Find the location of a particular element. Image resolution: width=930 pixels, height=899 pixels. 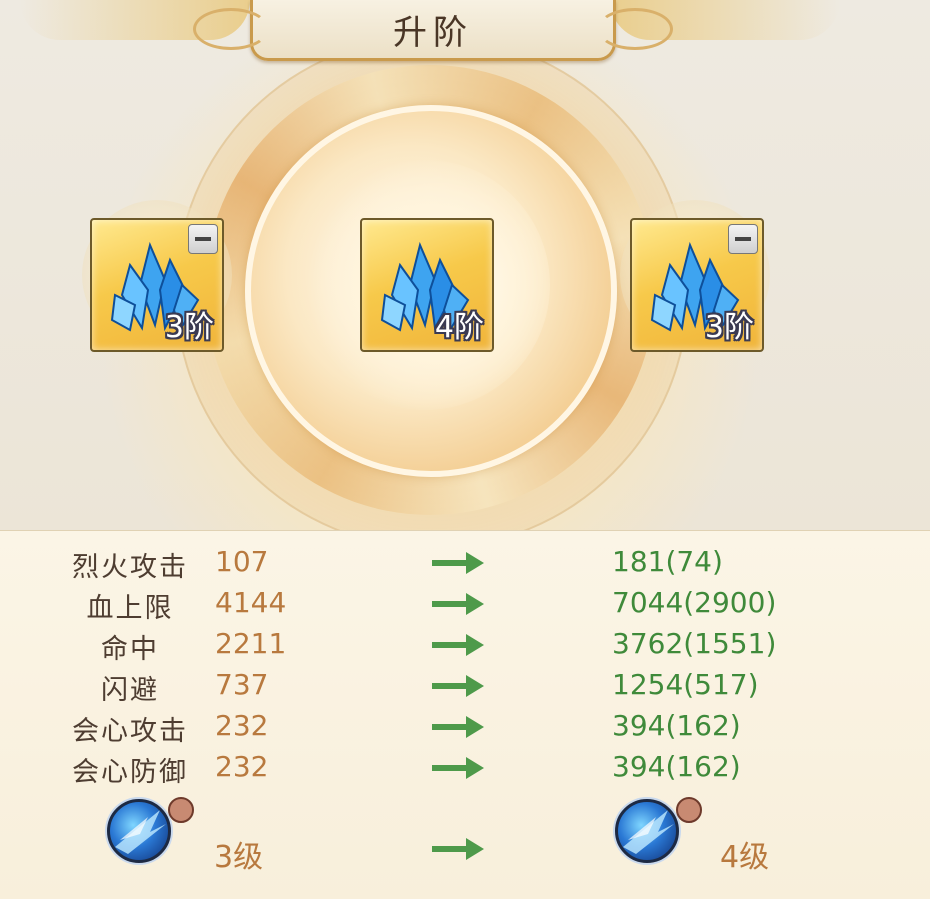

stat-row: 血上限 4144 7044(2900) is located at coordinates (465, 604).